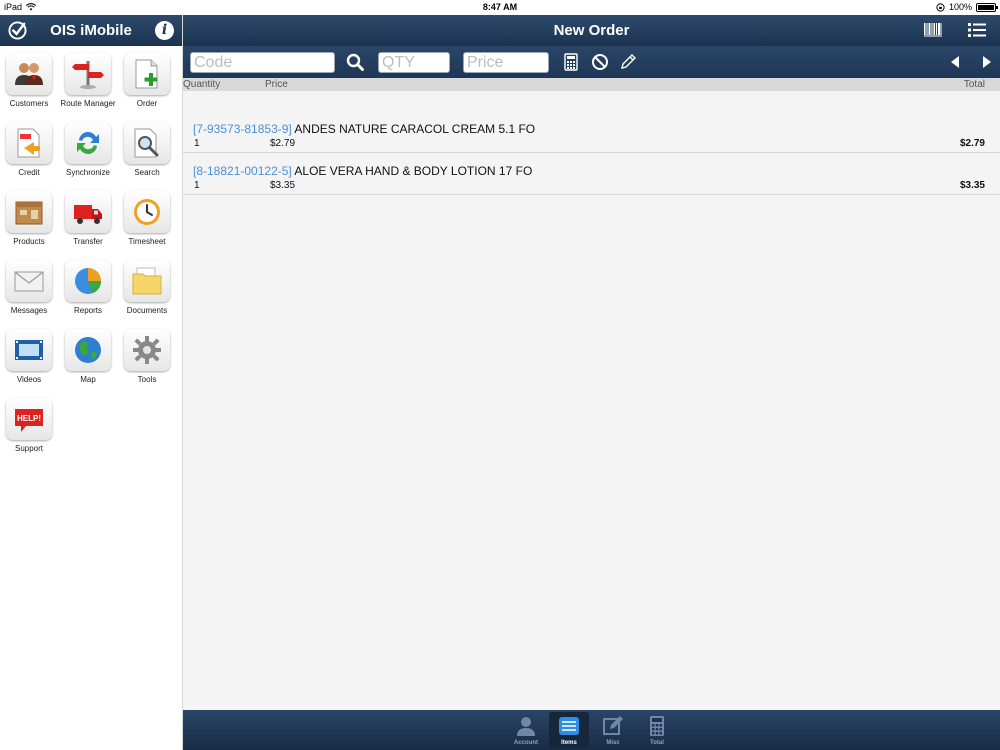  Describe the element at coordinates (977, 30) in the screenshot. I see `list-menu-icon` at that location.